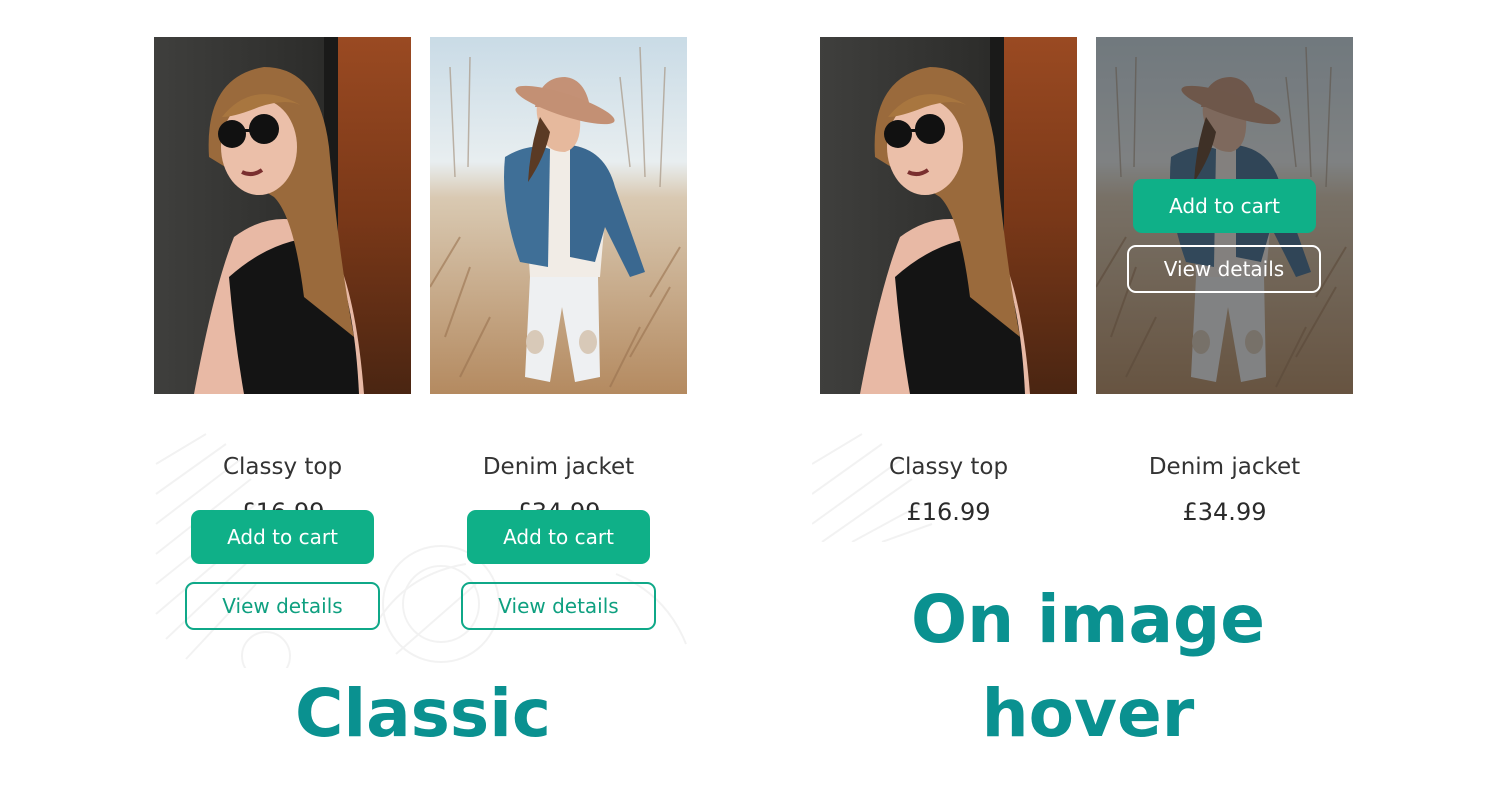 The height and width of the screenshot is (788, 1494). Describe the element at coordinates (423, 713) in the screenshot. I see `classic-caption: Classic` at that location.